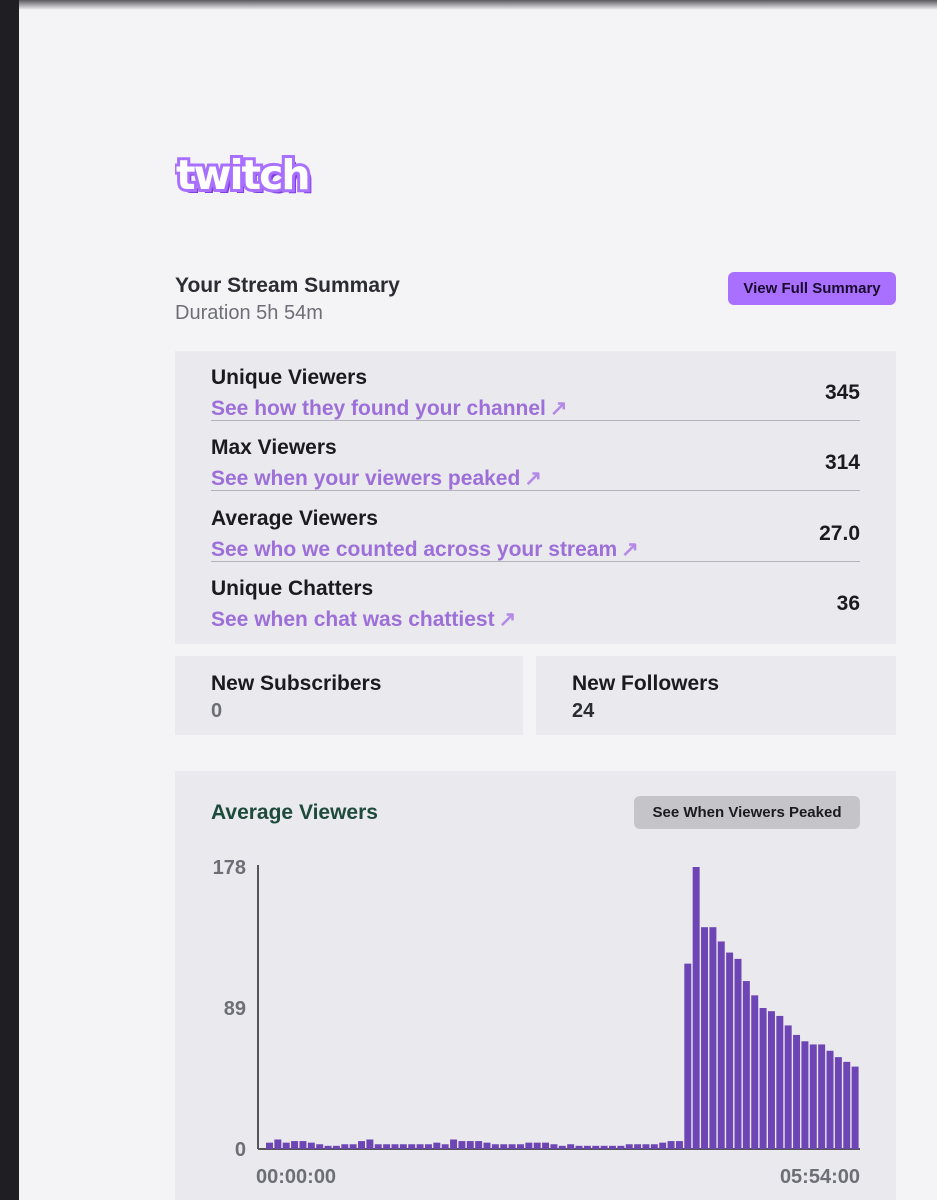 This screenshot has width=937, height=1200. Describe the element at coordinates (240, 1150) in the screenshot. I see `y-tick-label: 0` at that location.